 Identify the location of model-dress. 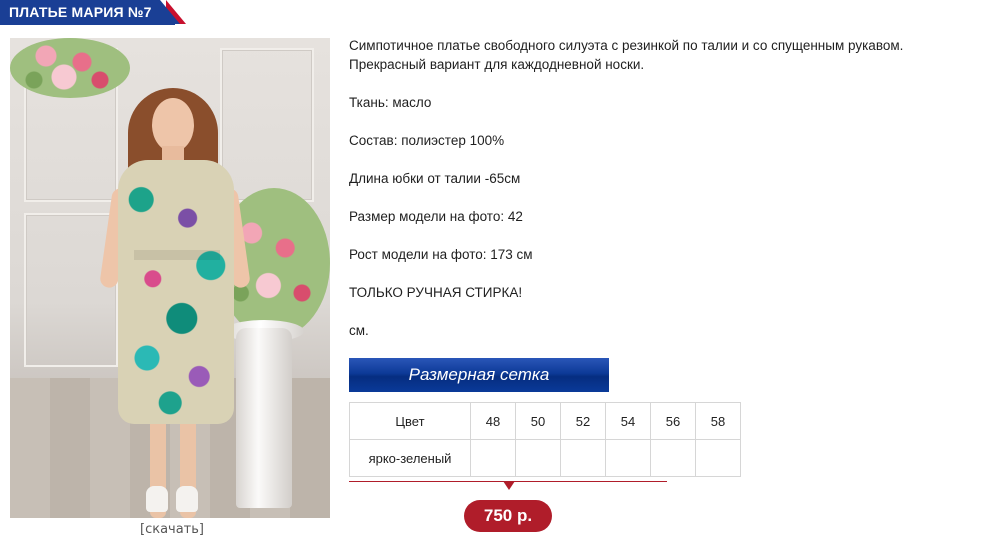
(176, 292).